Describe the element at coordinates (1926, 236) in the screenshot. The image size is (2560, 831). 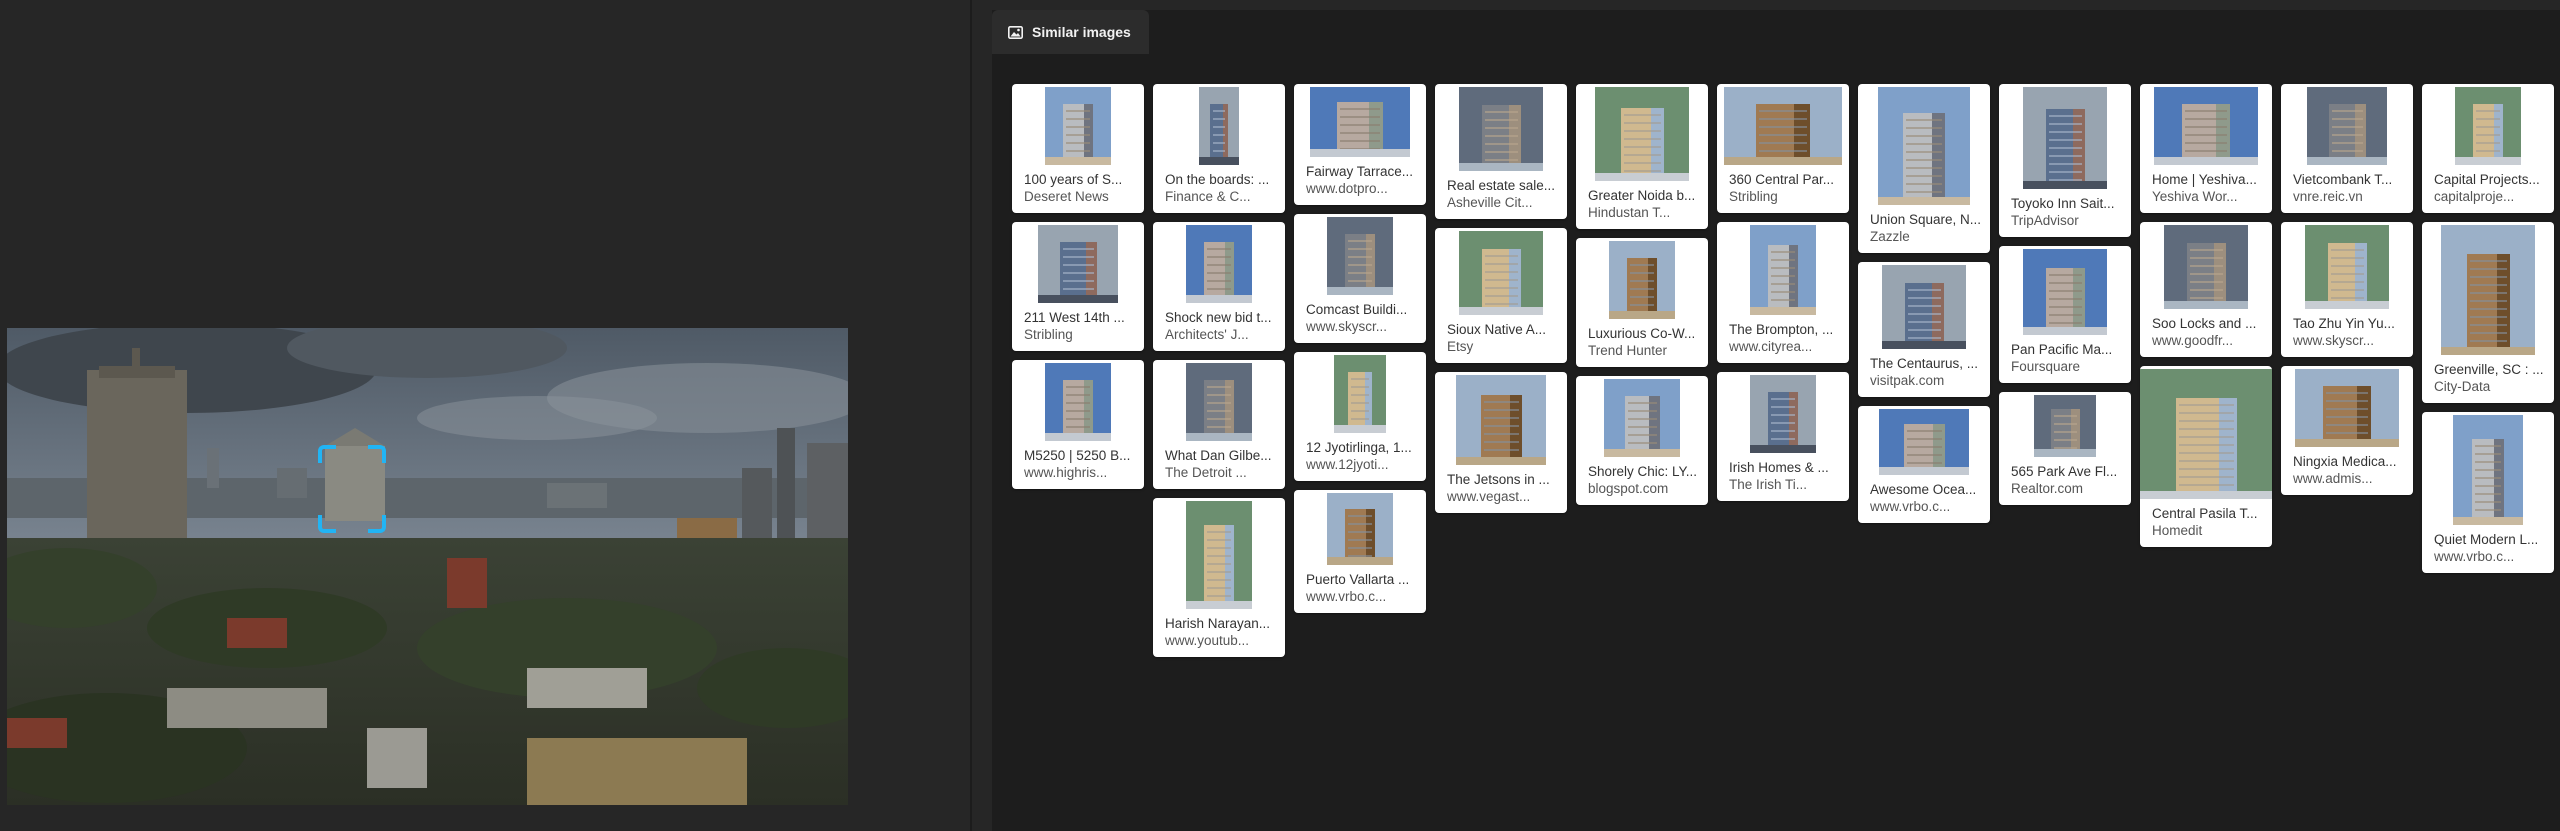
I see `result-source: Zazzle` at that location.